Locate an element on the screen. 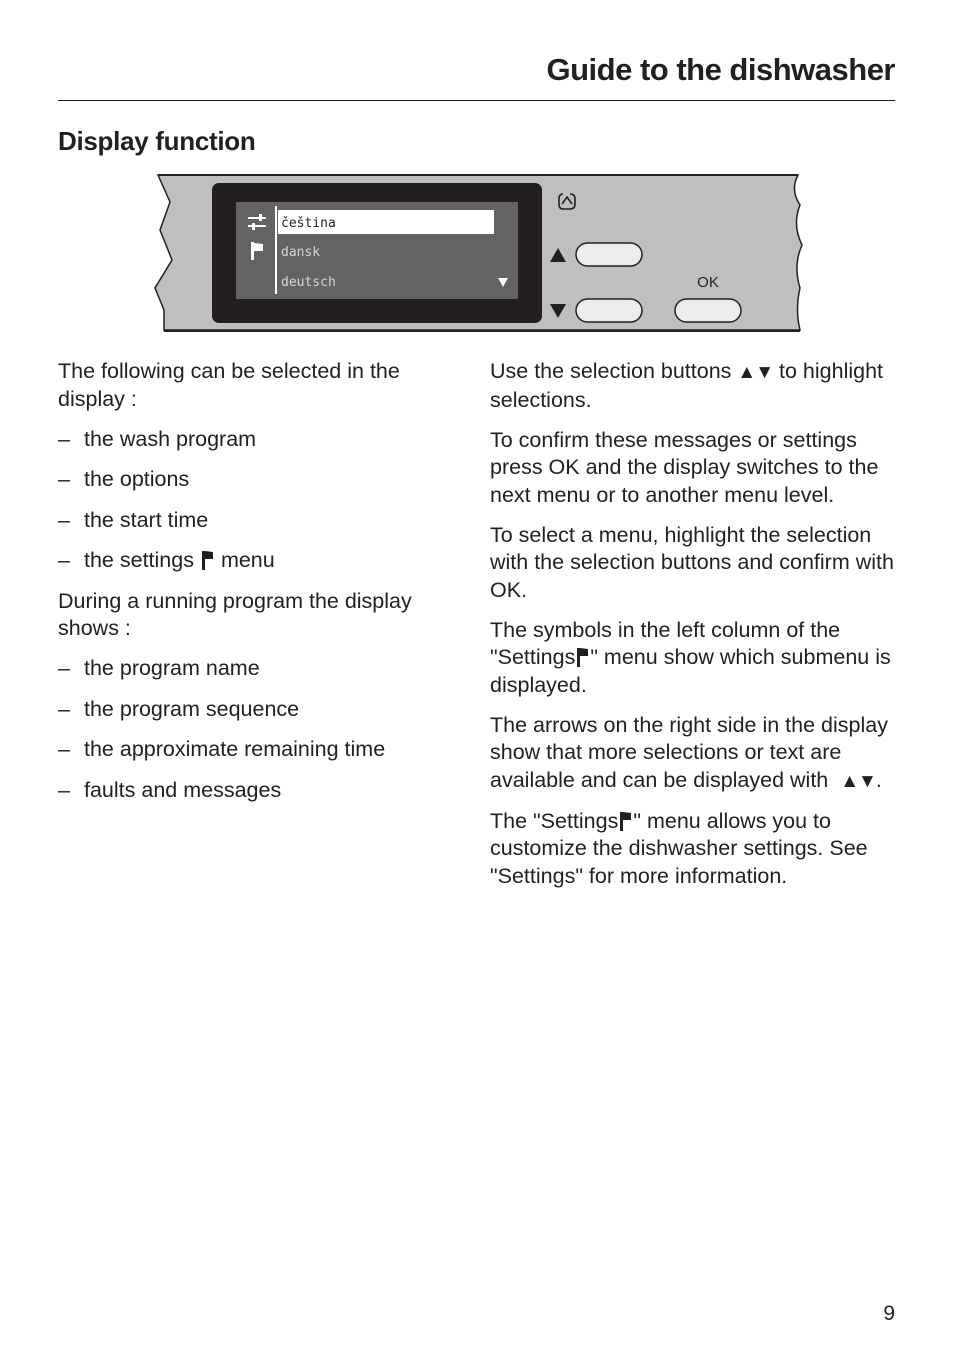  text-span: Use the selection buttons is located at coordinates (611, 371).